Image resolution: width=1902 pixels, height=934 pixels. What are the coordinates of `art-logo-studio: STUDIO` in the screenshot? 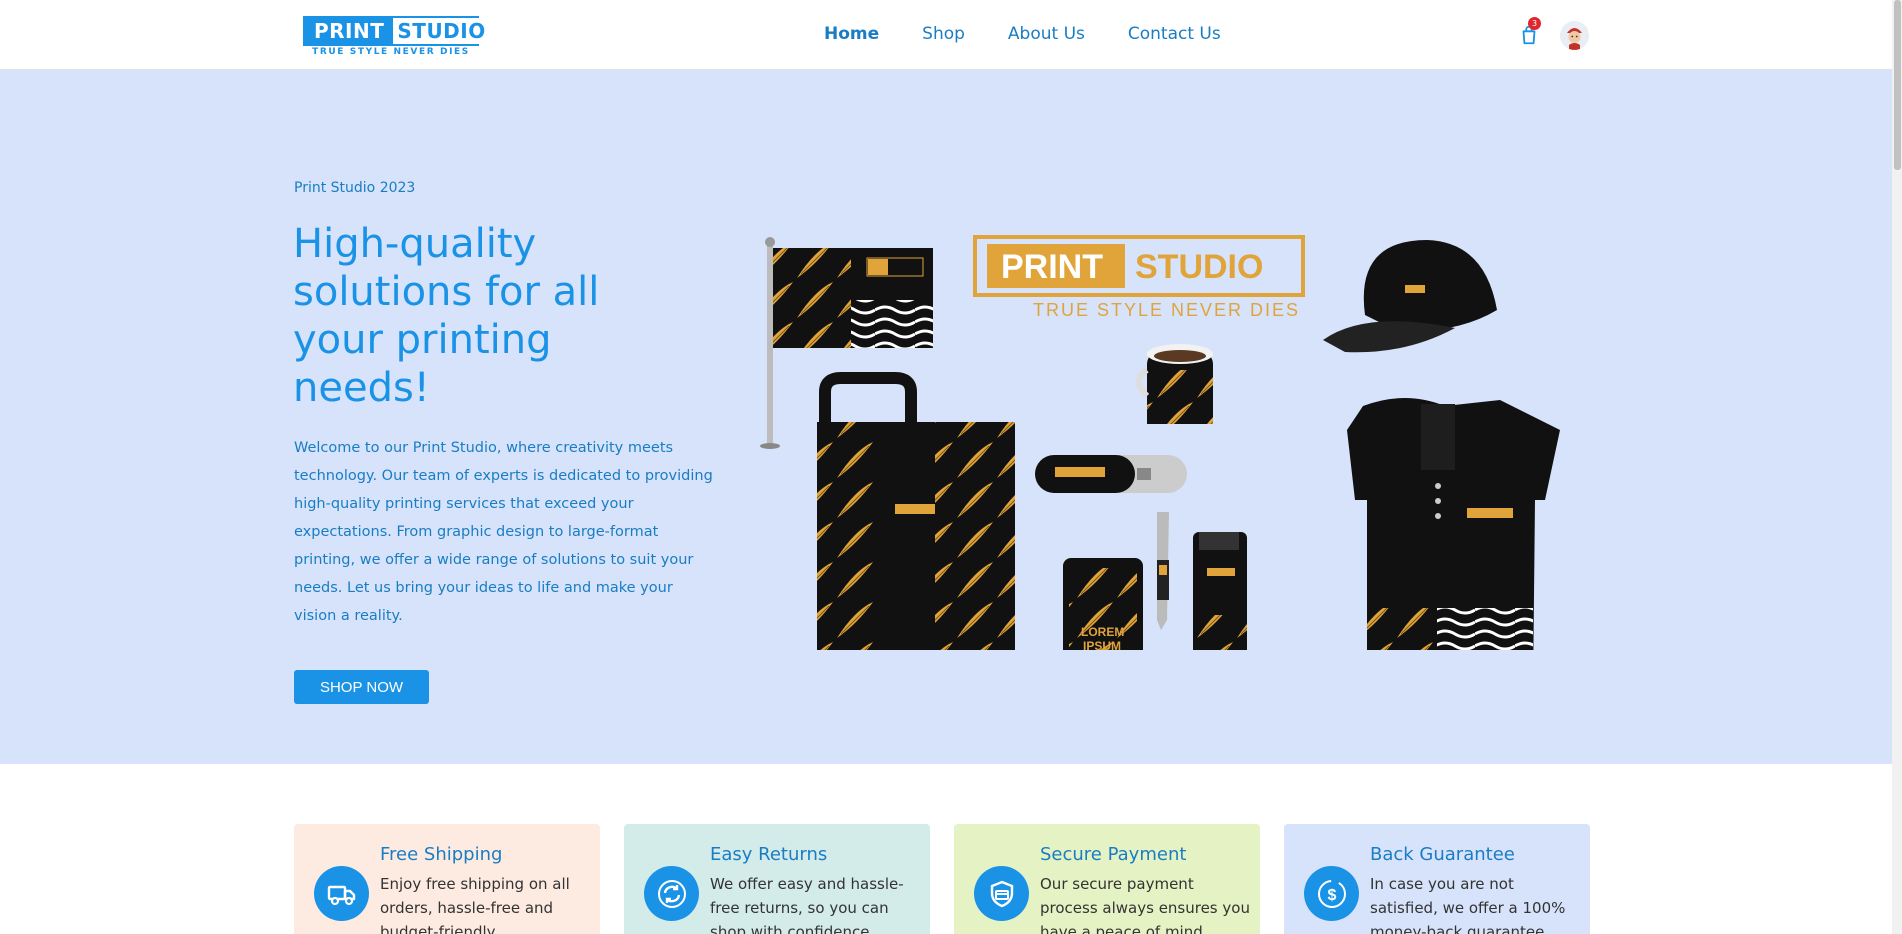 It's located at (1199, 267).